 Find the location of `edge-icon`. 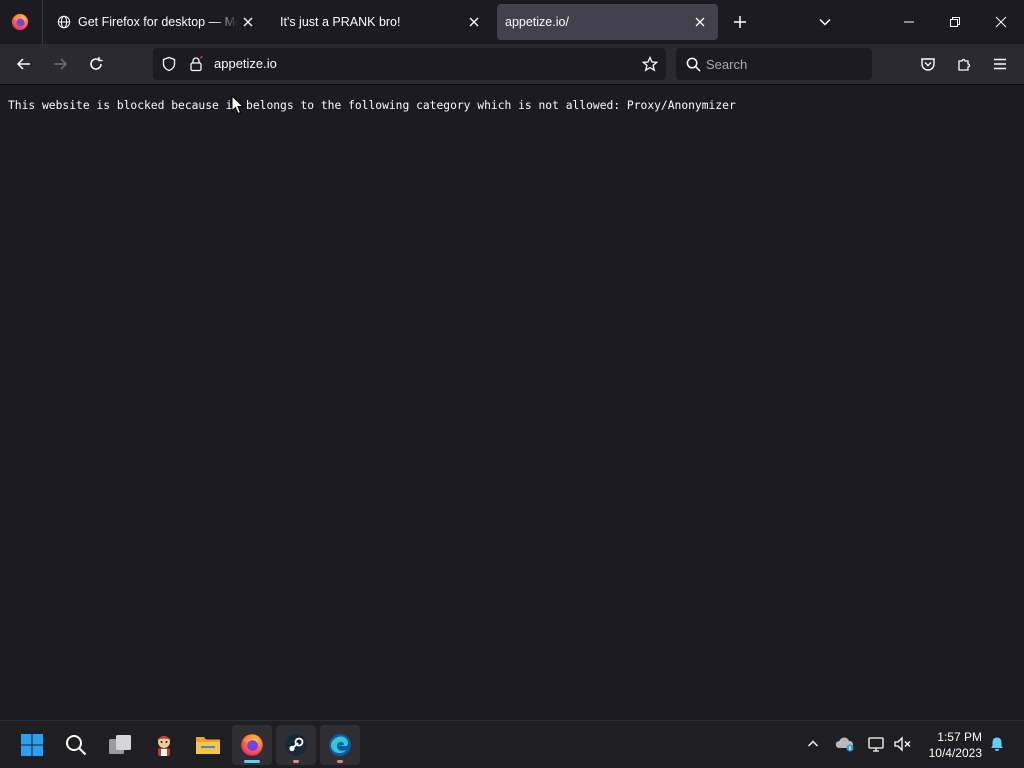

edge-icon is located at coordinates (340, 745).